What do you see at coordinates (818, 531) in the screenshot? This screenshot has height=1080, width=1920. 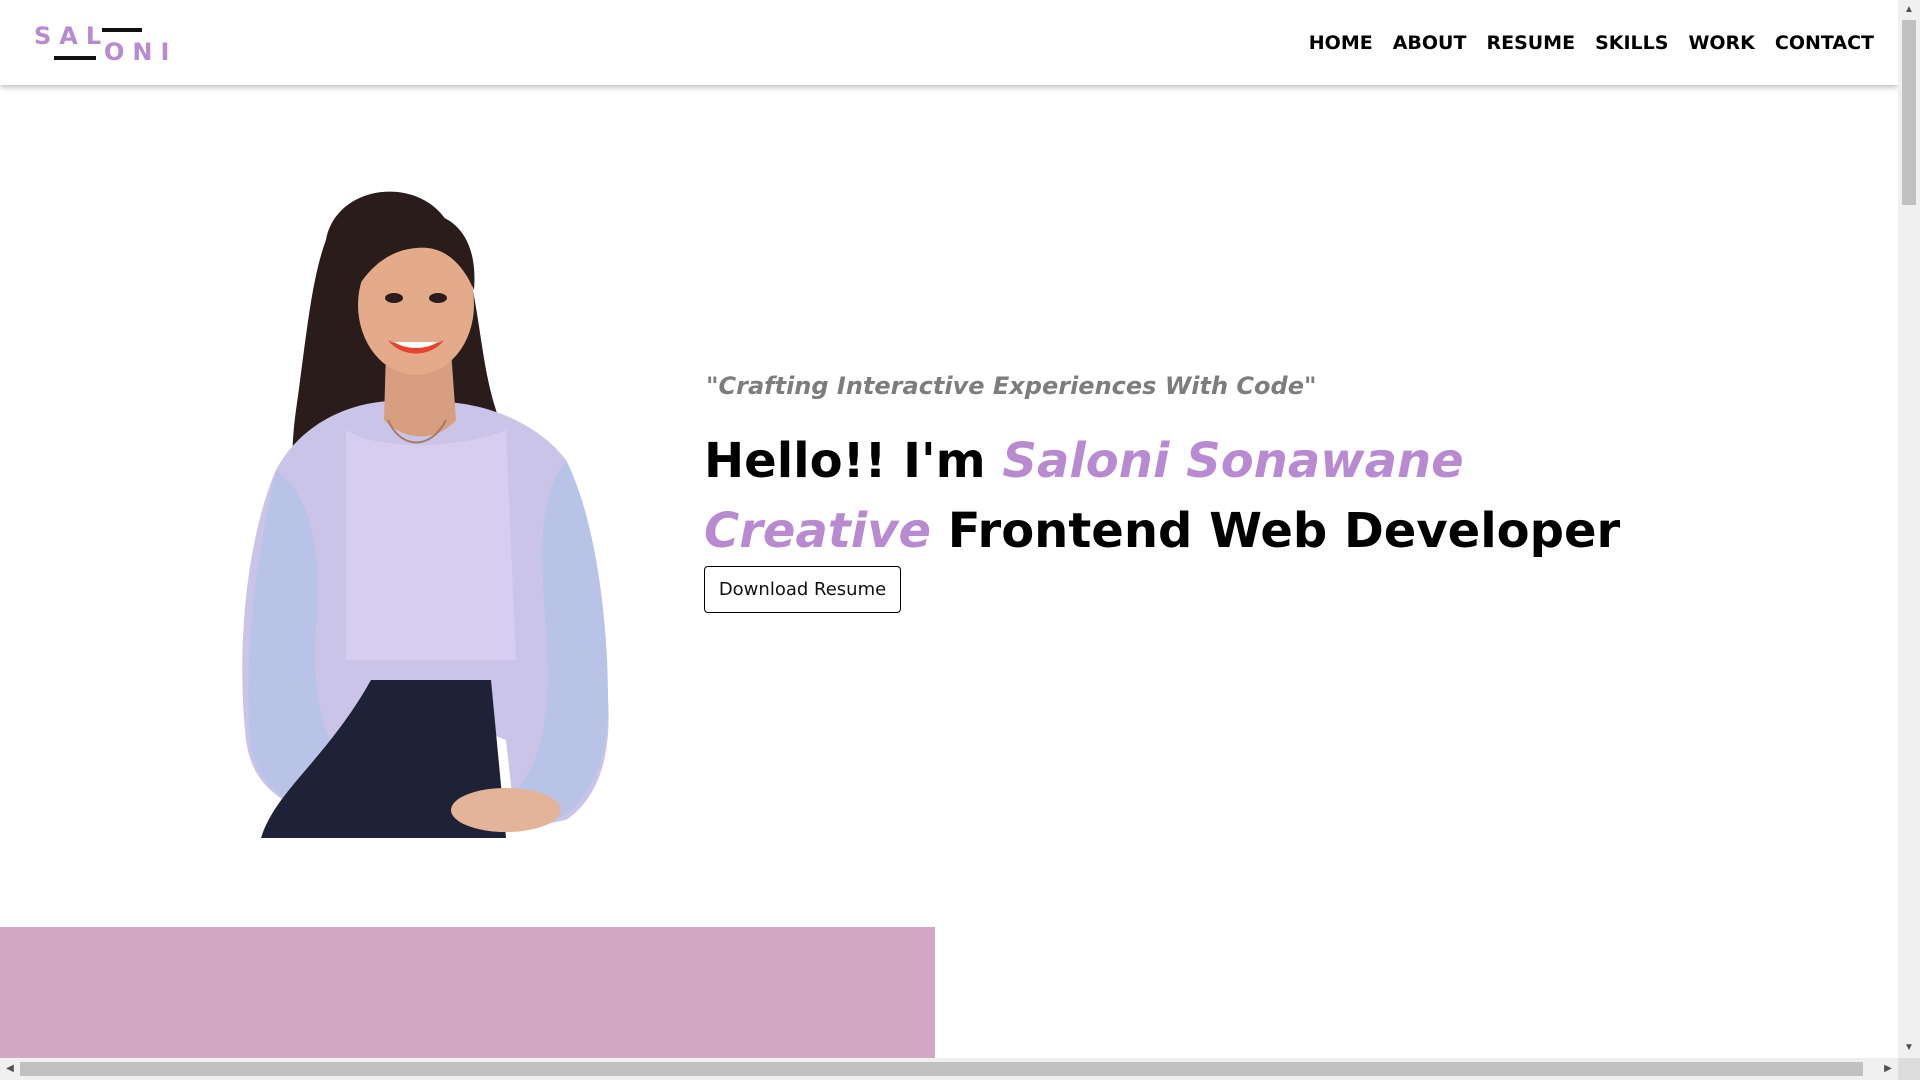 I see `hero-creative: Creative` at bounding box center [818, 531].